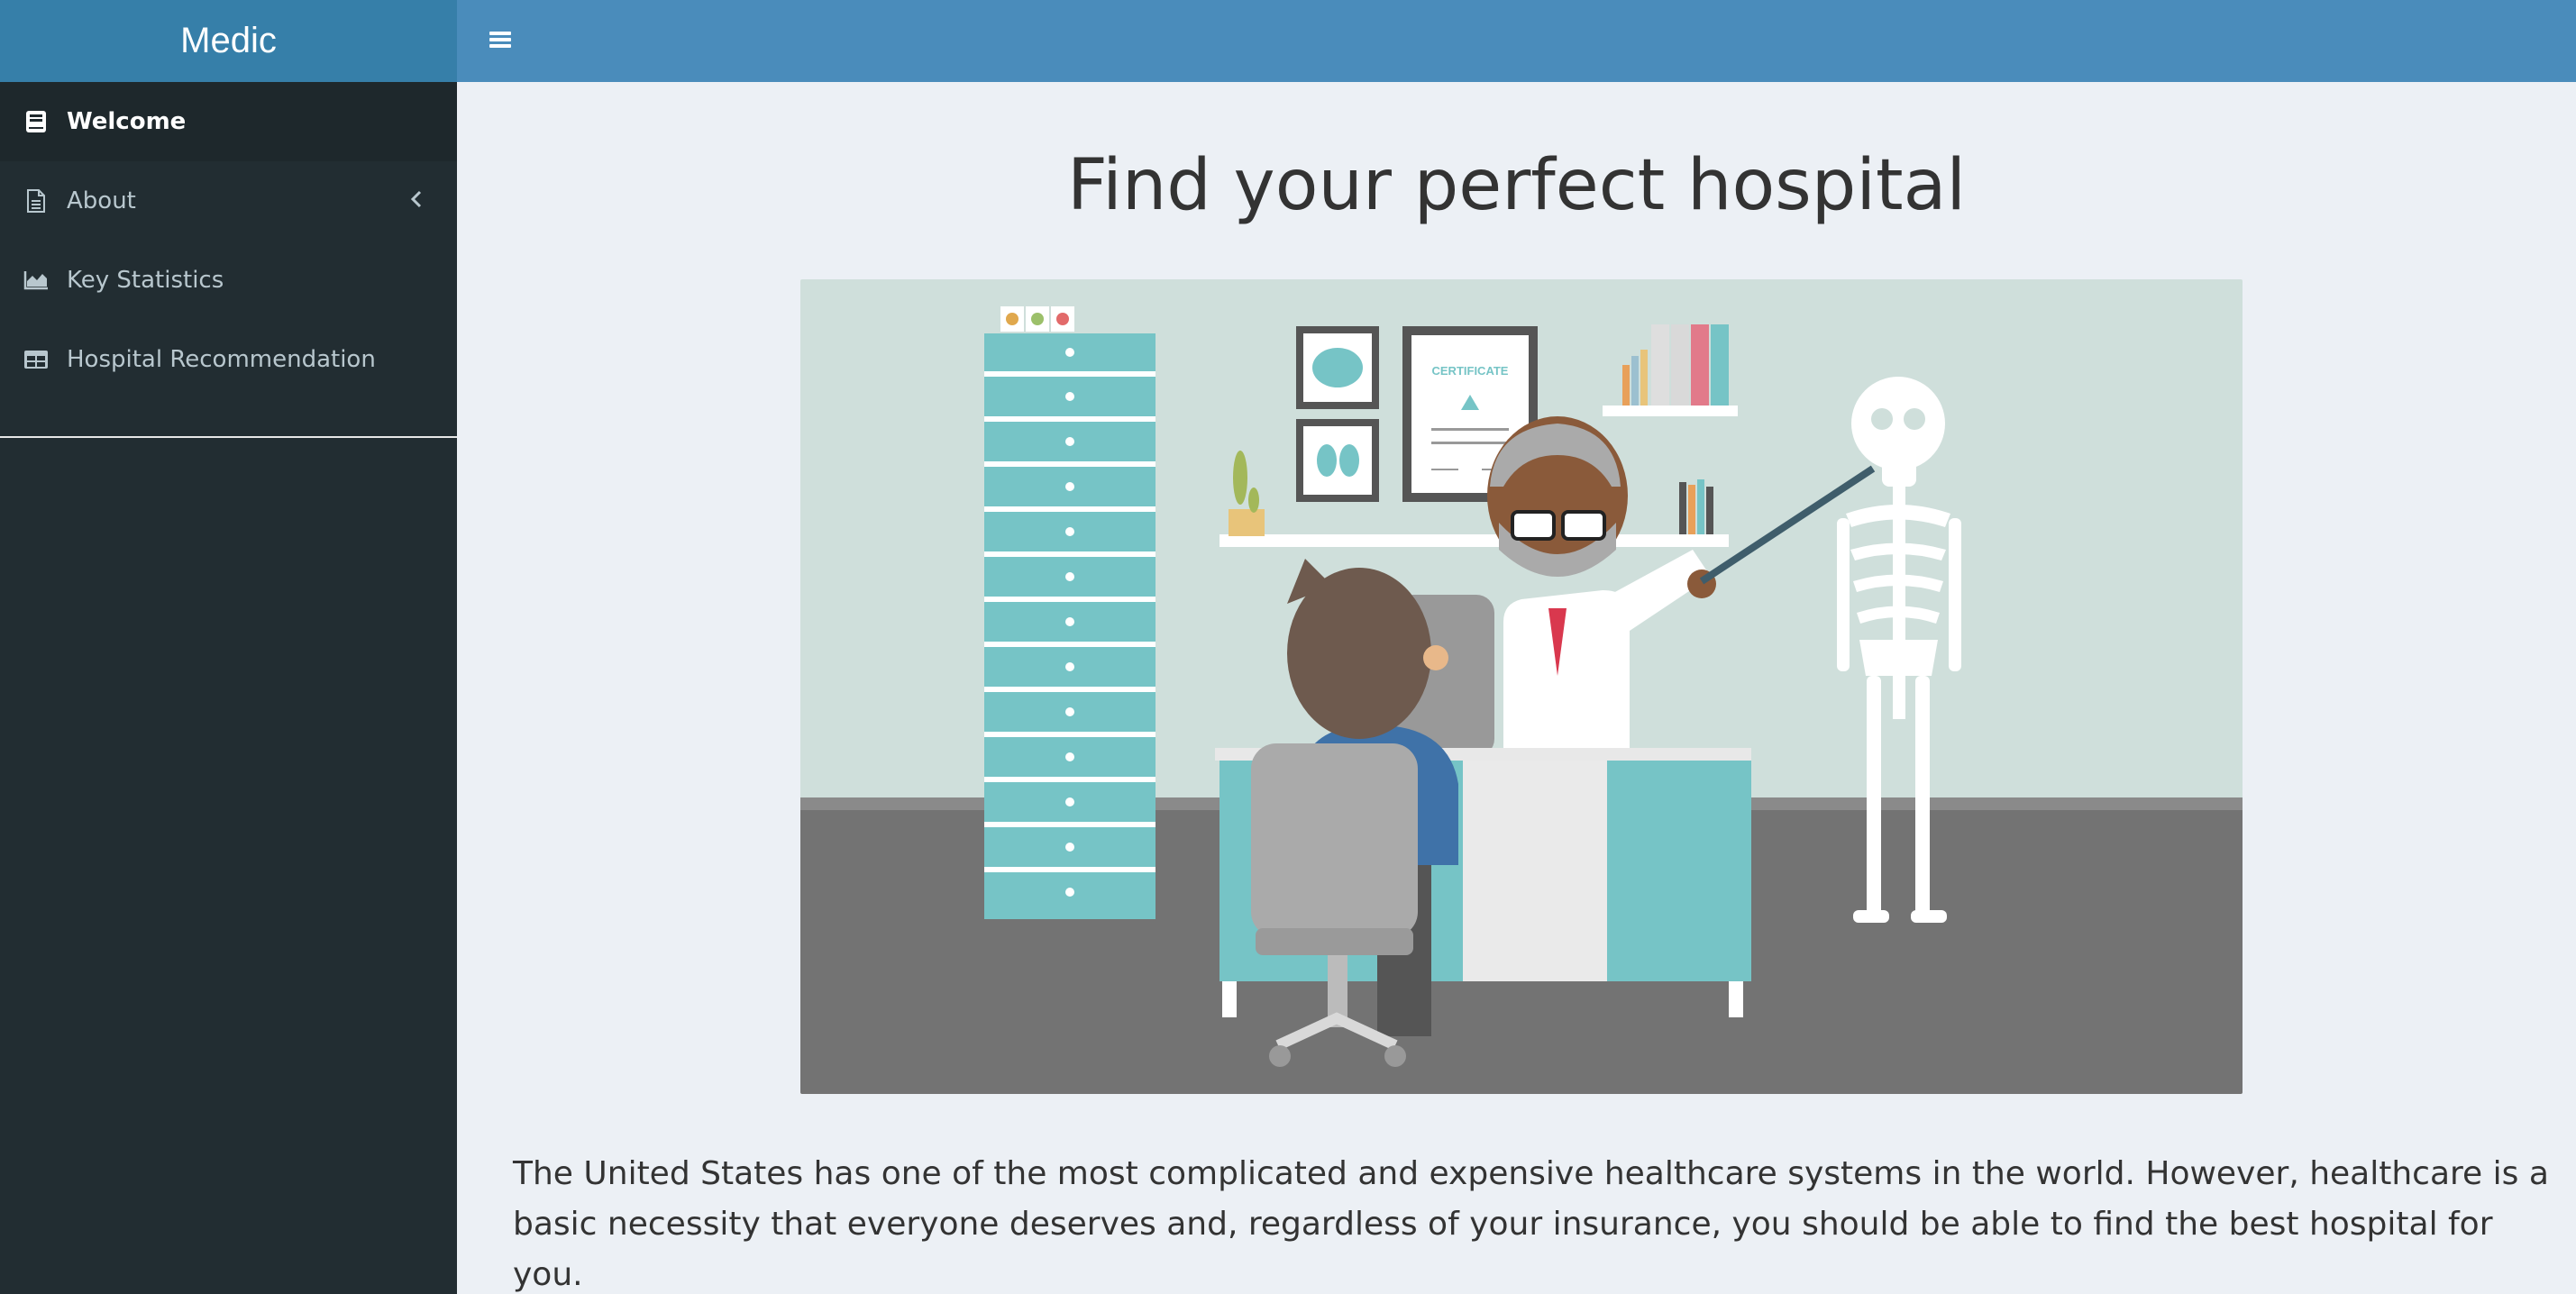 This screenshot has width=2576, height=1294. I want to click on sidebar-item-hospital-recommendation: Hospital Recommendation, so click(228, 360).